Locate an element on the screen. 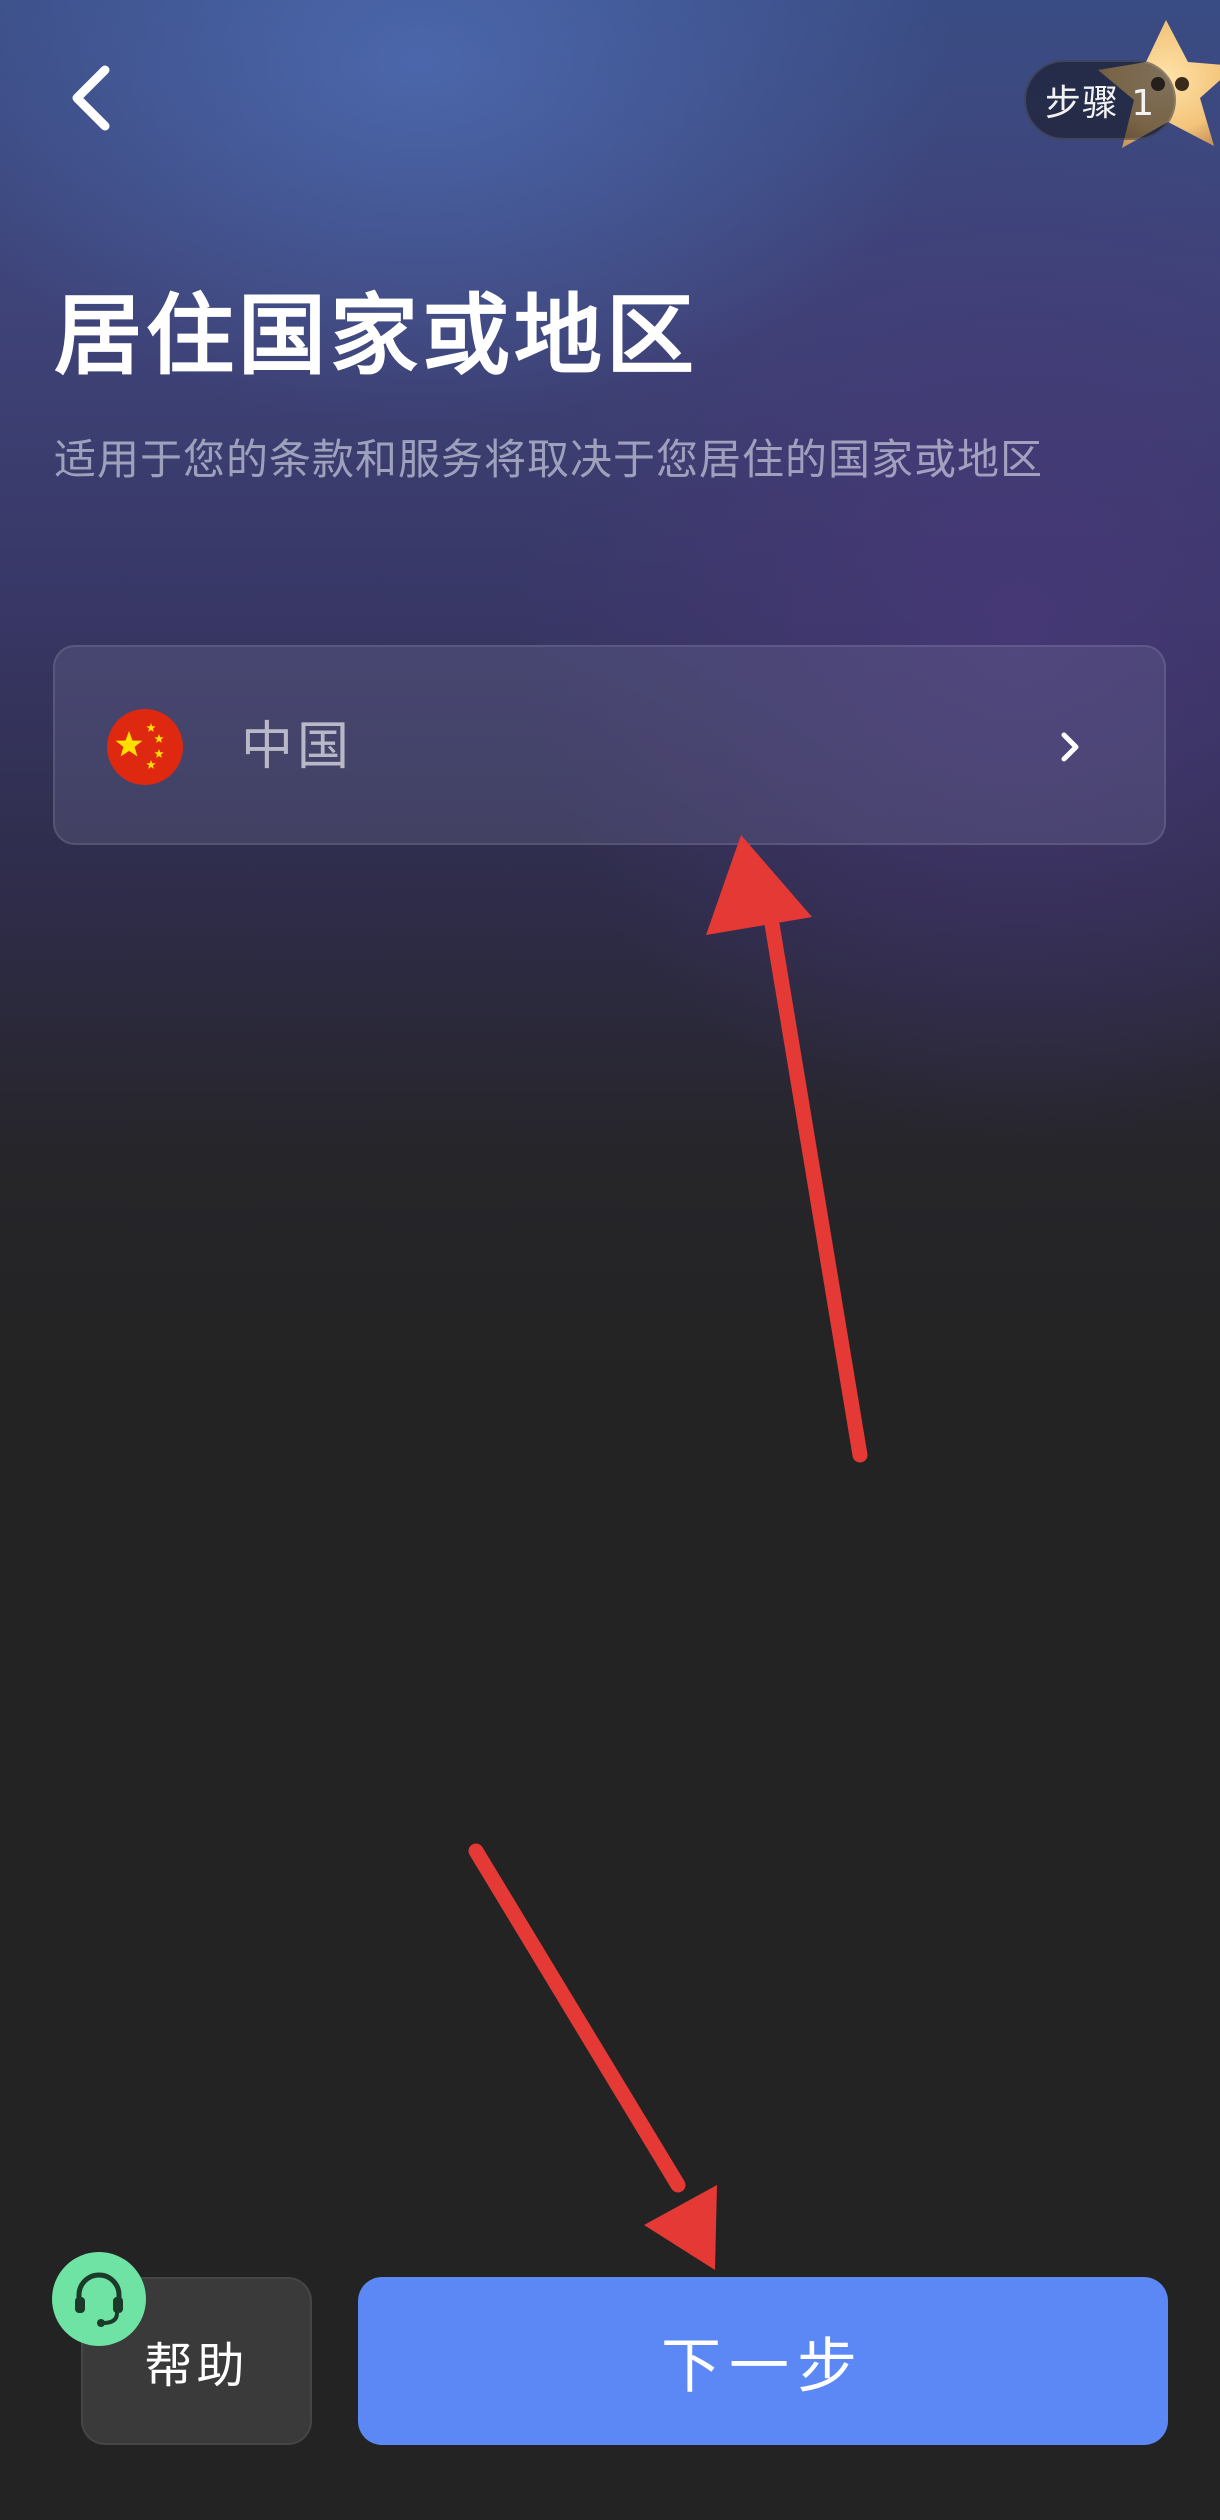 This screenshot has height=2520, width=1220. support-button is located at coordinates (99, 2299).